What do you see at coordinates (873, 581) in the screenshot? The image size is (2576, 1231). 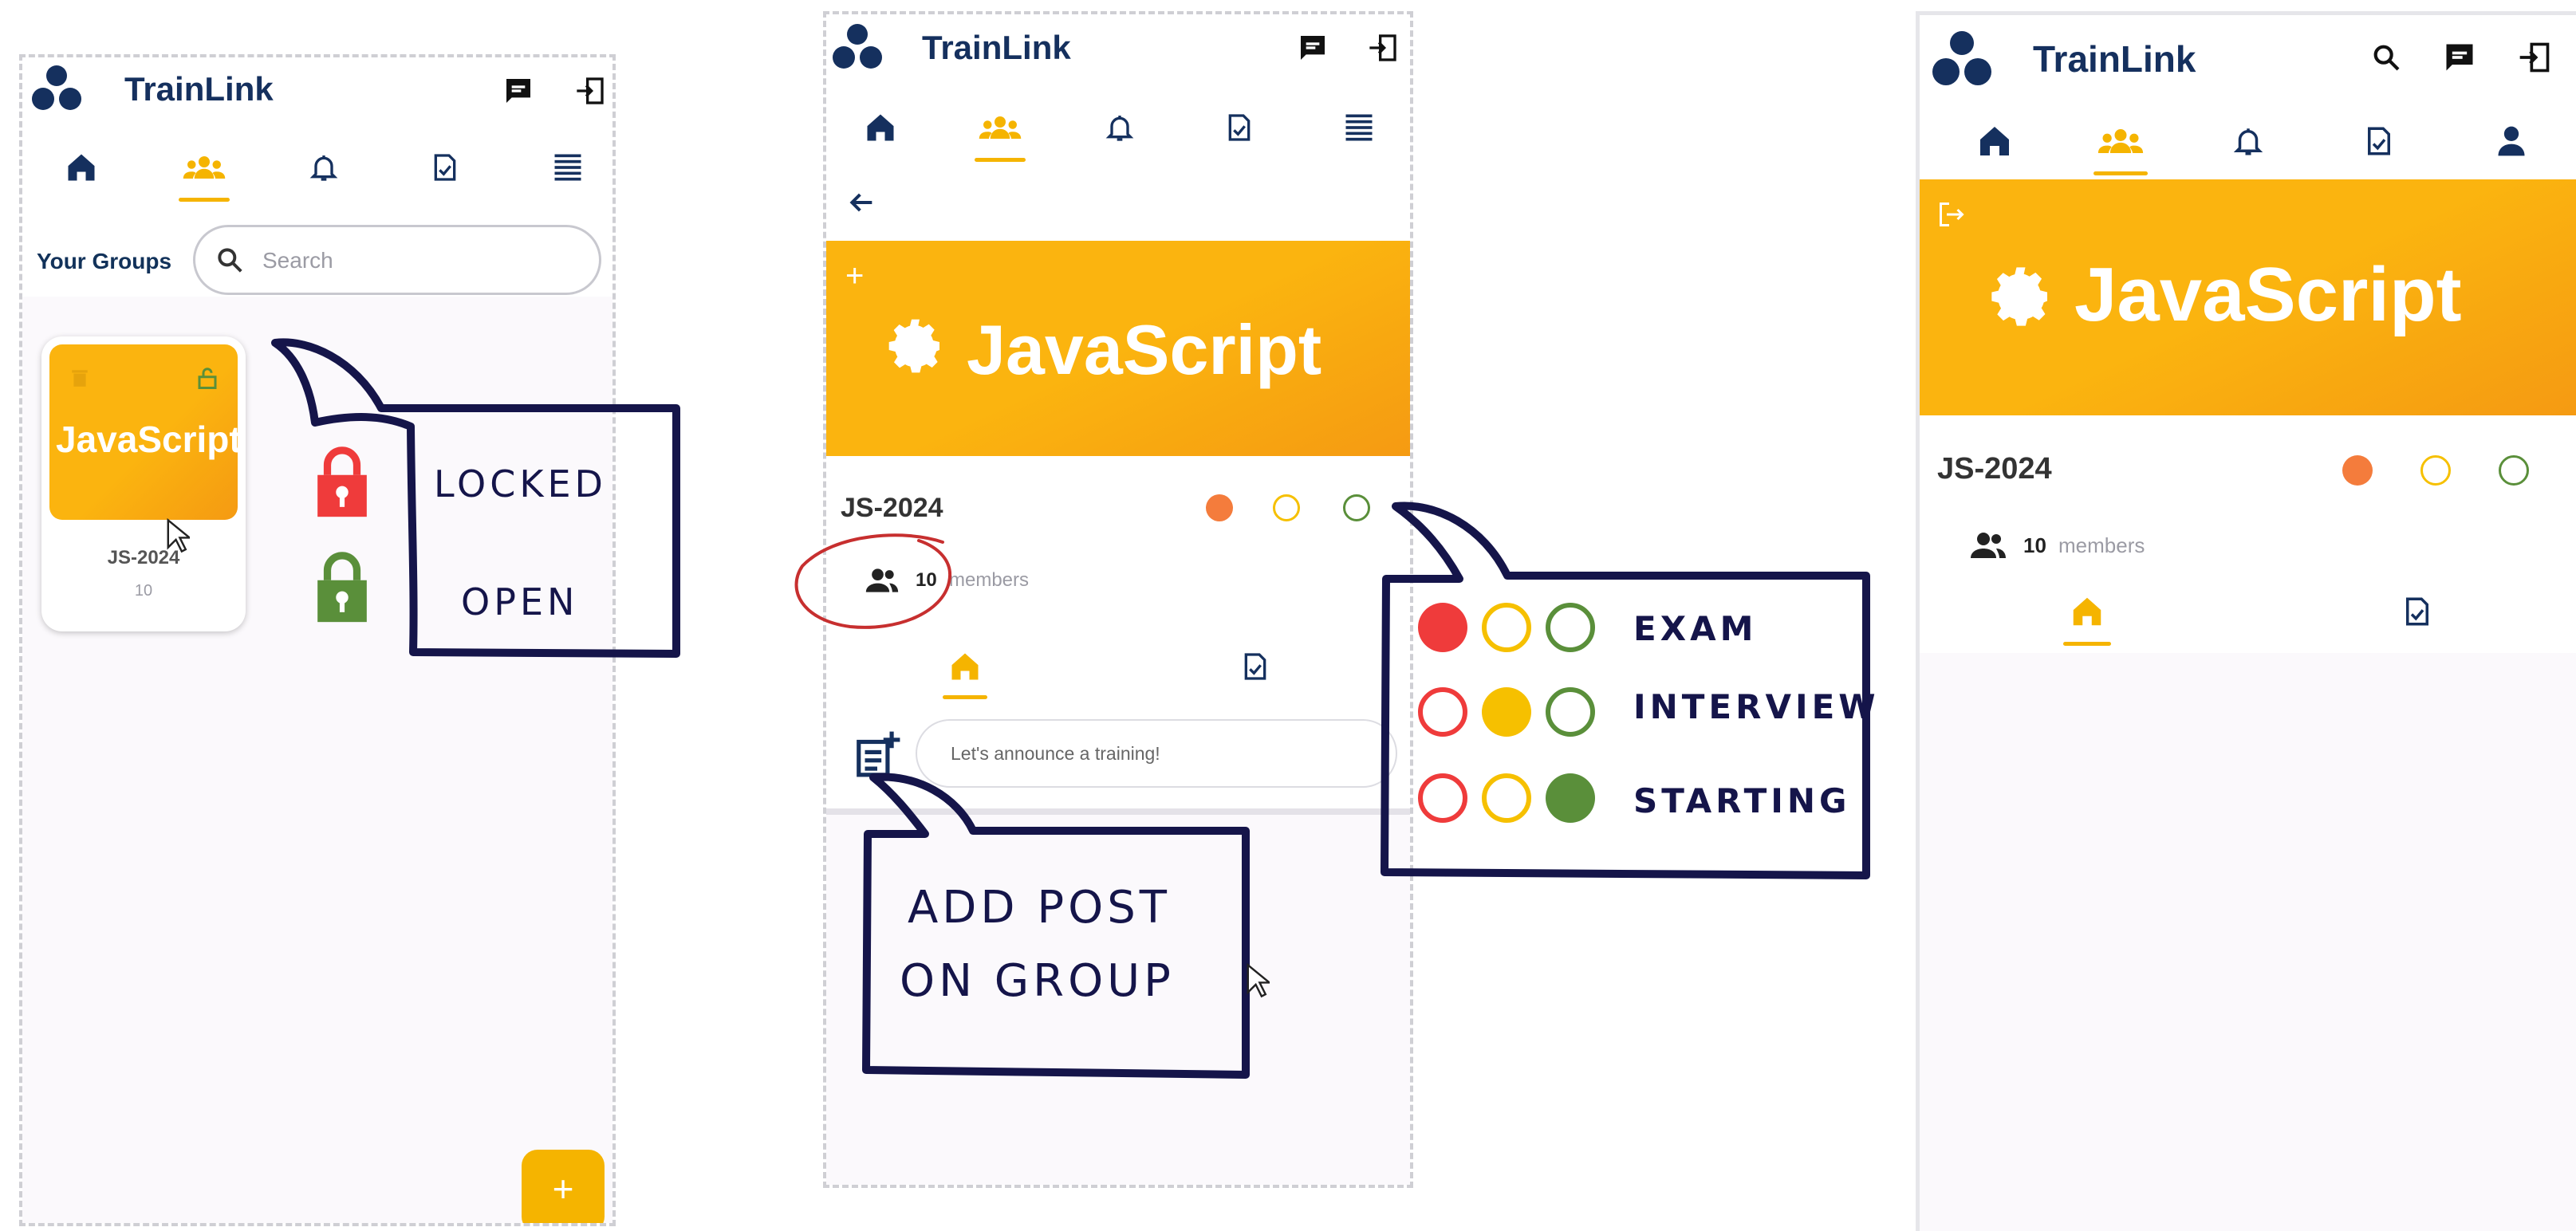 I see `members-highlight-circle` at bounding box center [873, 581].